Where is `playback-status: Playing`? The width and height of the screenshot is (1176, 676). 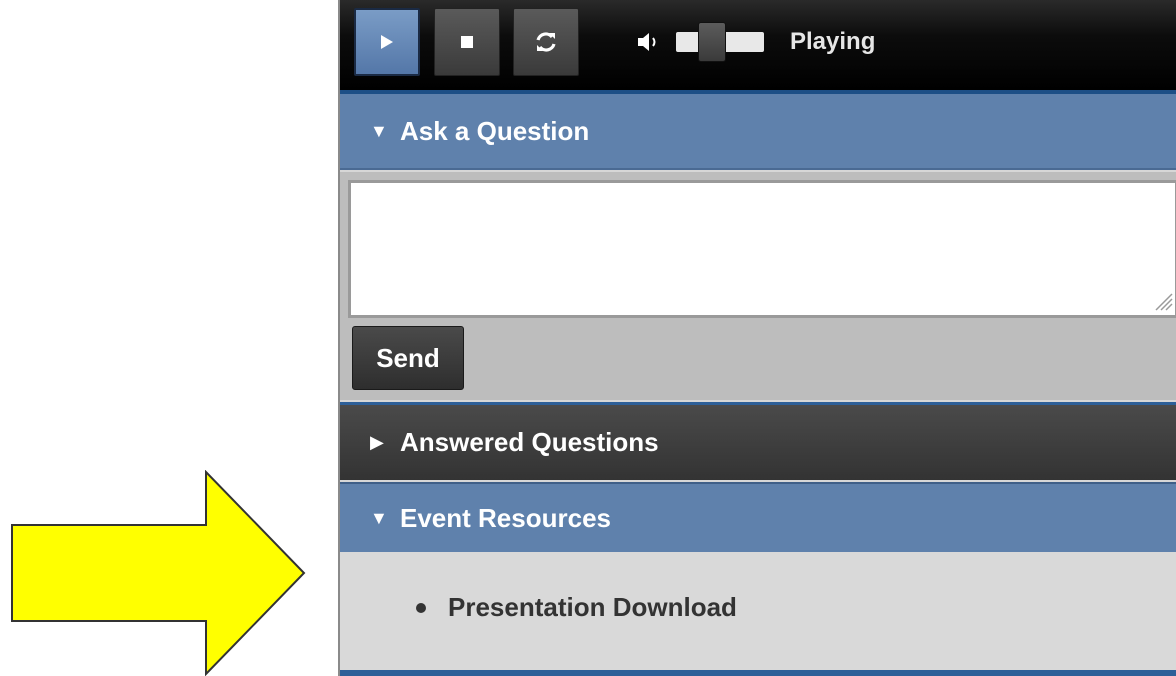
playback-status: Playing is located at coordinates (833, 41).